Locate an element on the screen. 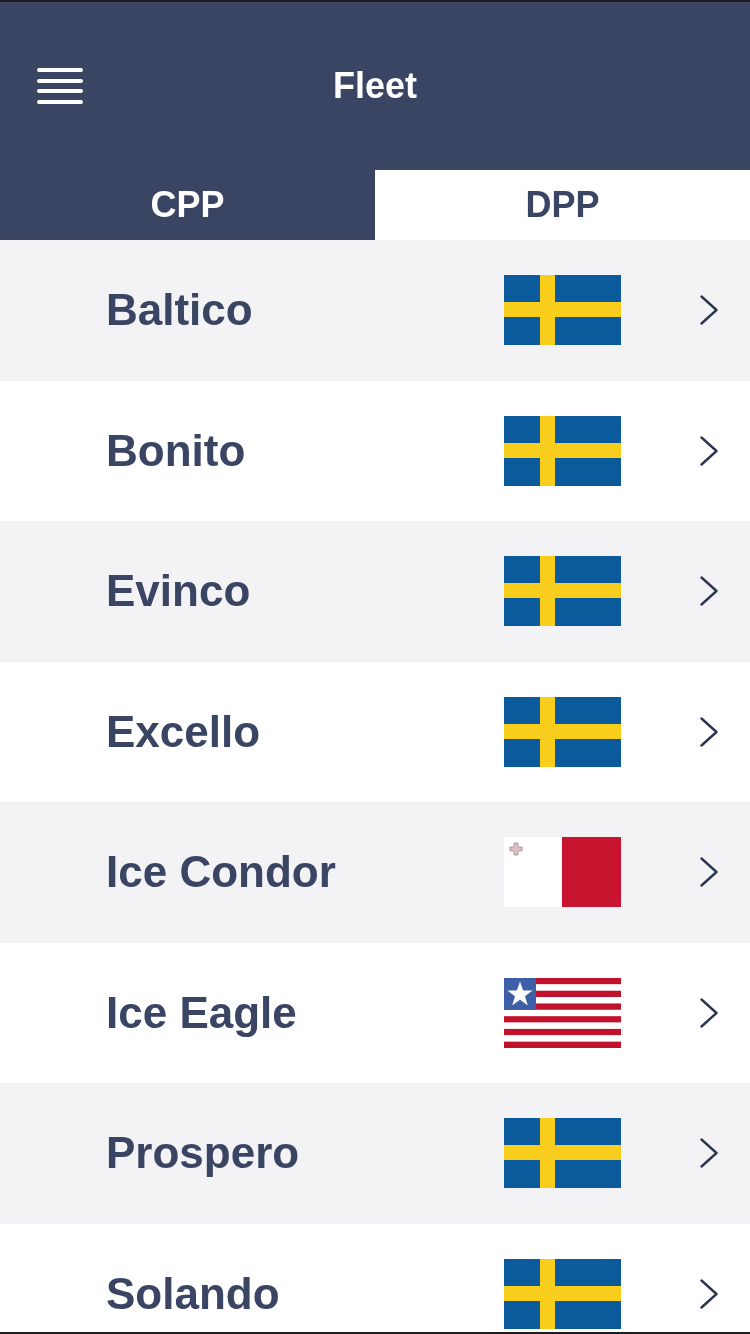 This screenshot has width=750, height=1334. tab: DPP is located at coordinates (562, 205).